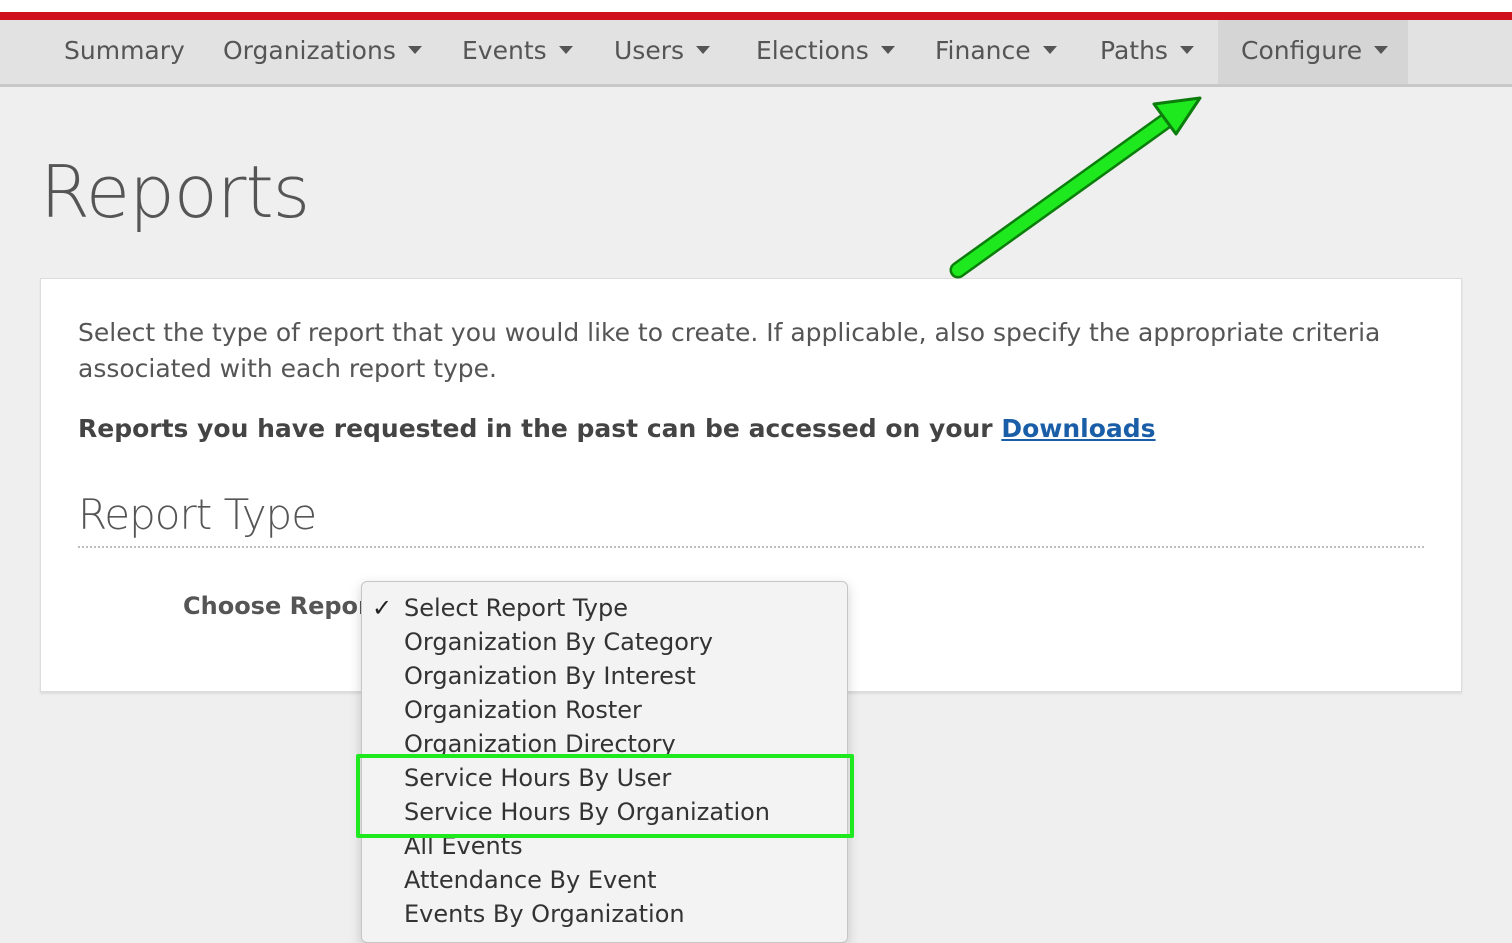  Describe the element at coordinates (1078, 428) in the screenshot. I see `downloads-link: Downloads` at that location.